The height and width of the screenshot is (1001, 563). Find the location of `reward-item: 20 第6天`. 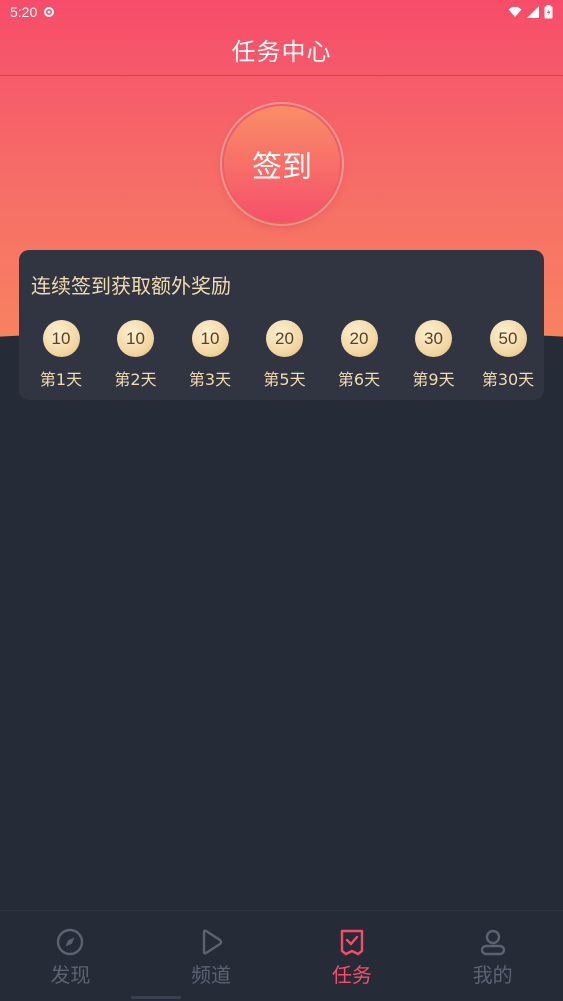

reward-item: 20 第6天 is located at coordinates (359, 355).